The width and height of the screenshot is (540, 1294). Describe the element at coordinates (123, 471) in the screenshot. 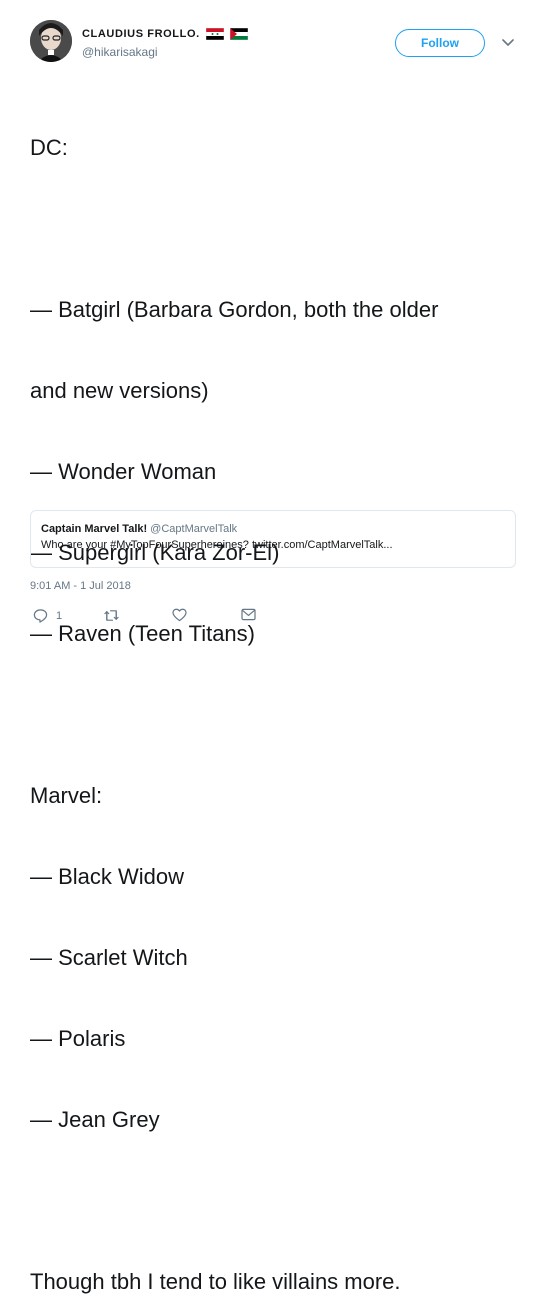

I see `tweet-line: — Wonder Woman` at that location.